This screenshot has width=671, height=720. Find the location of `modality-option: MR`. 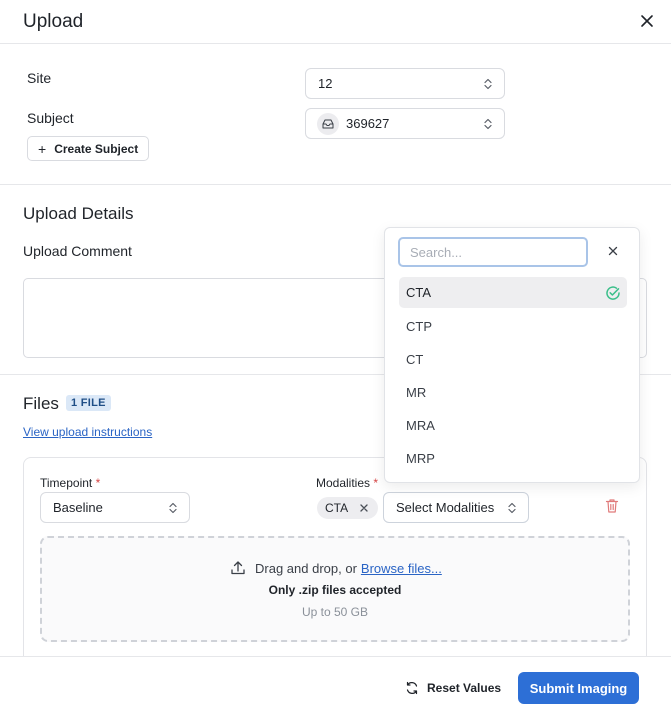

modality-option: MR is located at coordinates (513, 392).